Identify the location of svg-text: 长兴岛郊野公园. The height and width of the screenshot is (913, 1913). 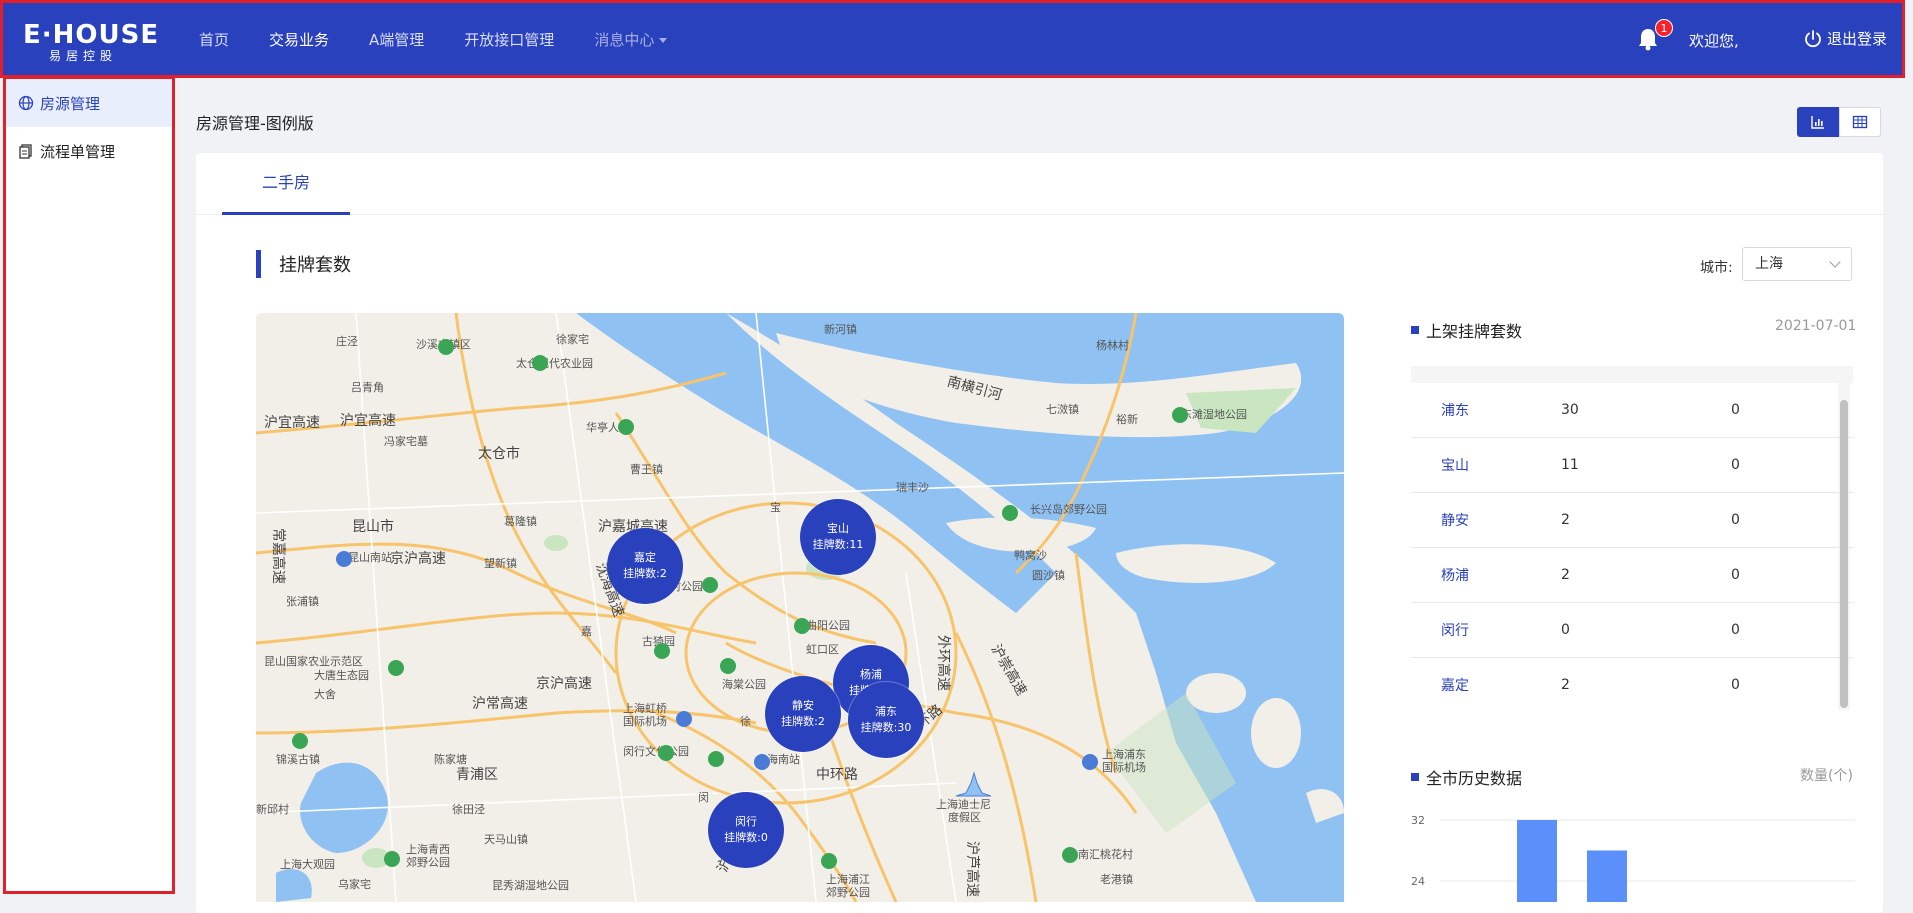
(1068, 509).